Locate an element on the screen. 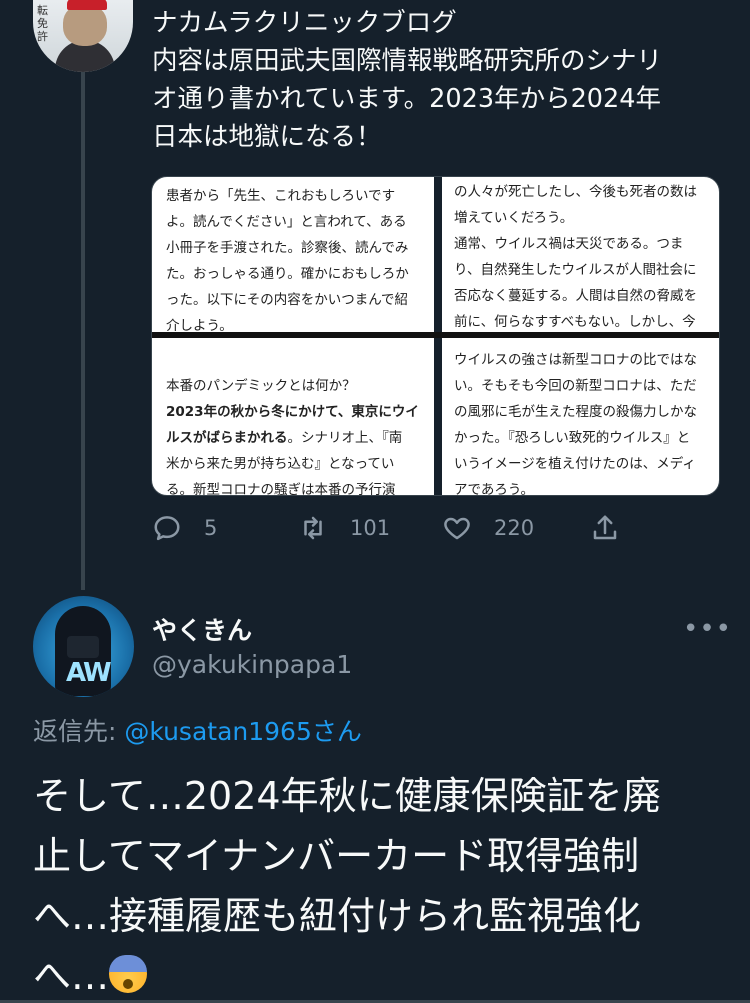 The image size is (750, 1003). media-text-line: た。おっしゃる通り。確かにおもしろか is located at coordinates (287, 274).